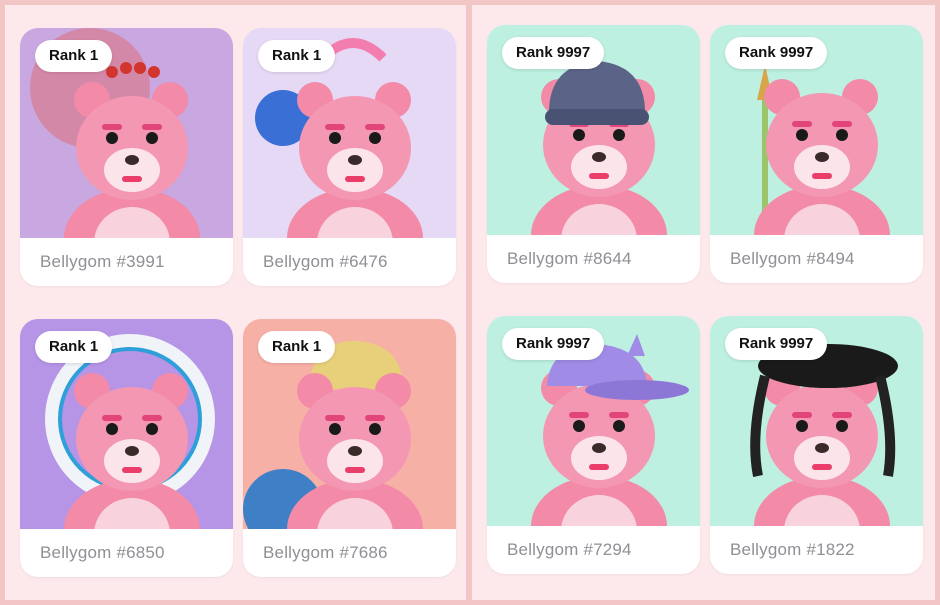 This screenshot has height=605, width=940. I want to click on nft-name: Bellygom #1822, so click(792, 549).